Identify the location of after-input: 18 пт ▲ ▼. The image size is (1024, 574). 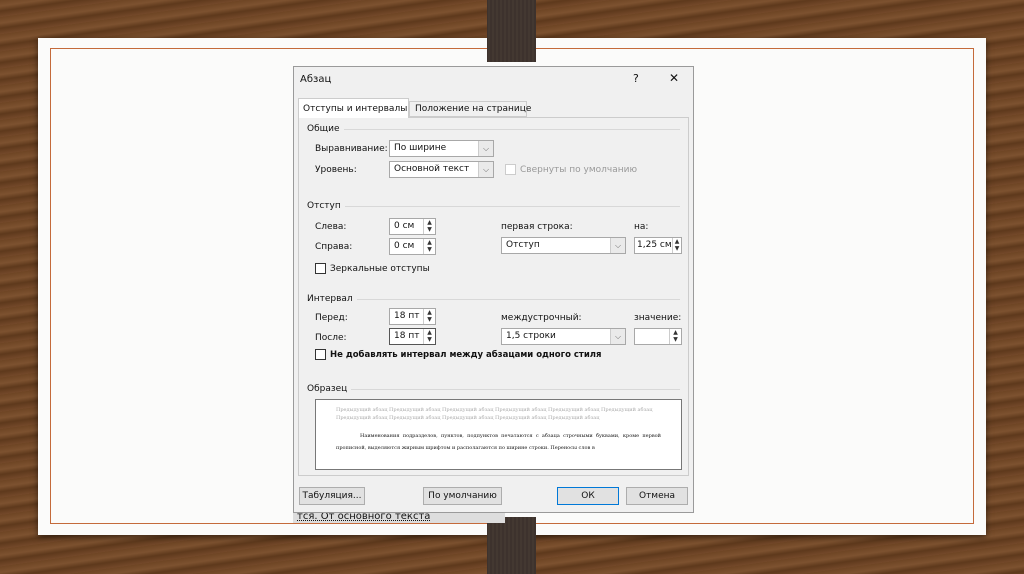
(412, 336).